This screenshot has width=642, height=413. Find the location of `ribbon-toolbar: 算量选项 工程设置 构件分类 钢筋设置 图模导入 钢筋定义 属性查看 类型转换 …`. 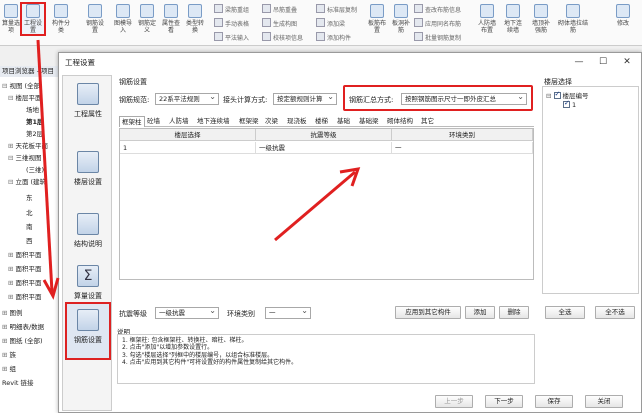

ribbon-toolbar: 算量选项 工程设置 构件分类 钢筋设置 图模导入 钢筋定义 属性查看 类型转换 … is located at coordinates (321, 23).